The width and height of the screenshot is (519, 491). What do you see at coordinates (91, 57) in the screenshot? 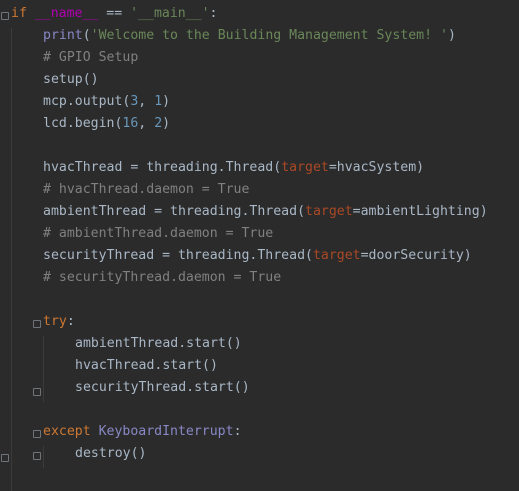
I see `code-token: # GPIO Setup` at bounding box center [91, 57].